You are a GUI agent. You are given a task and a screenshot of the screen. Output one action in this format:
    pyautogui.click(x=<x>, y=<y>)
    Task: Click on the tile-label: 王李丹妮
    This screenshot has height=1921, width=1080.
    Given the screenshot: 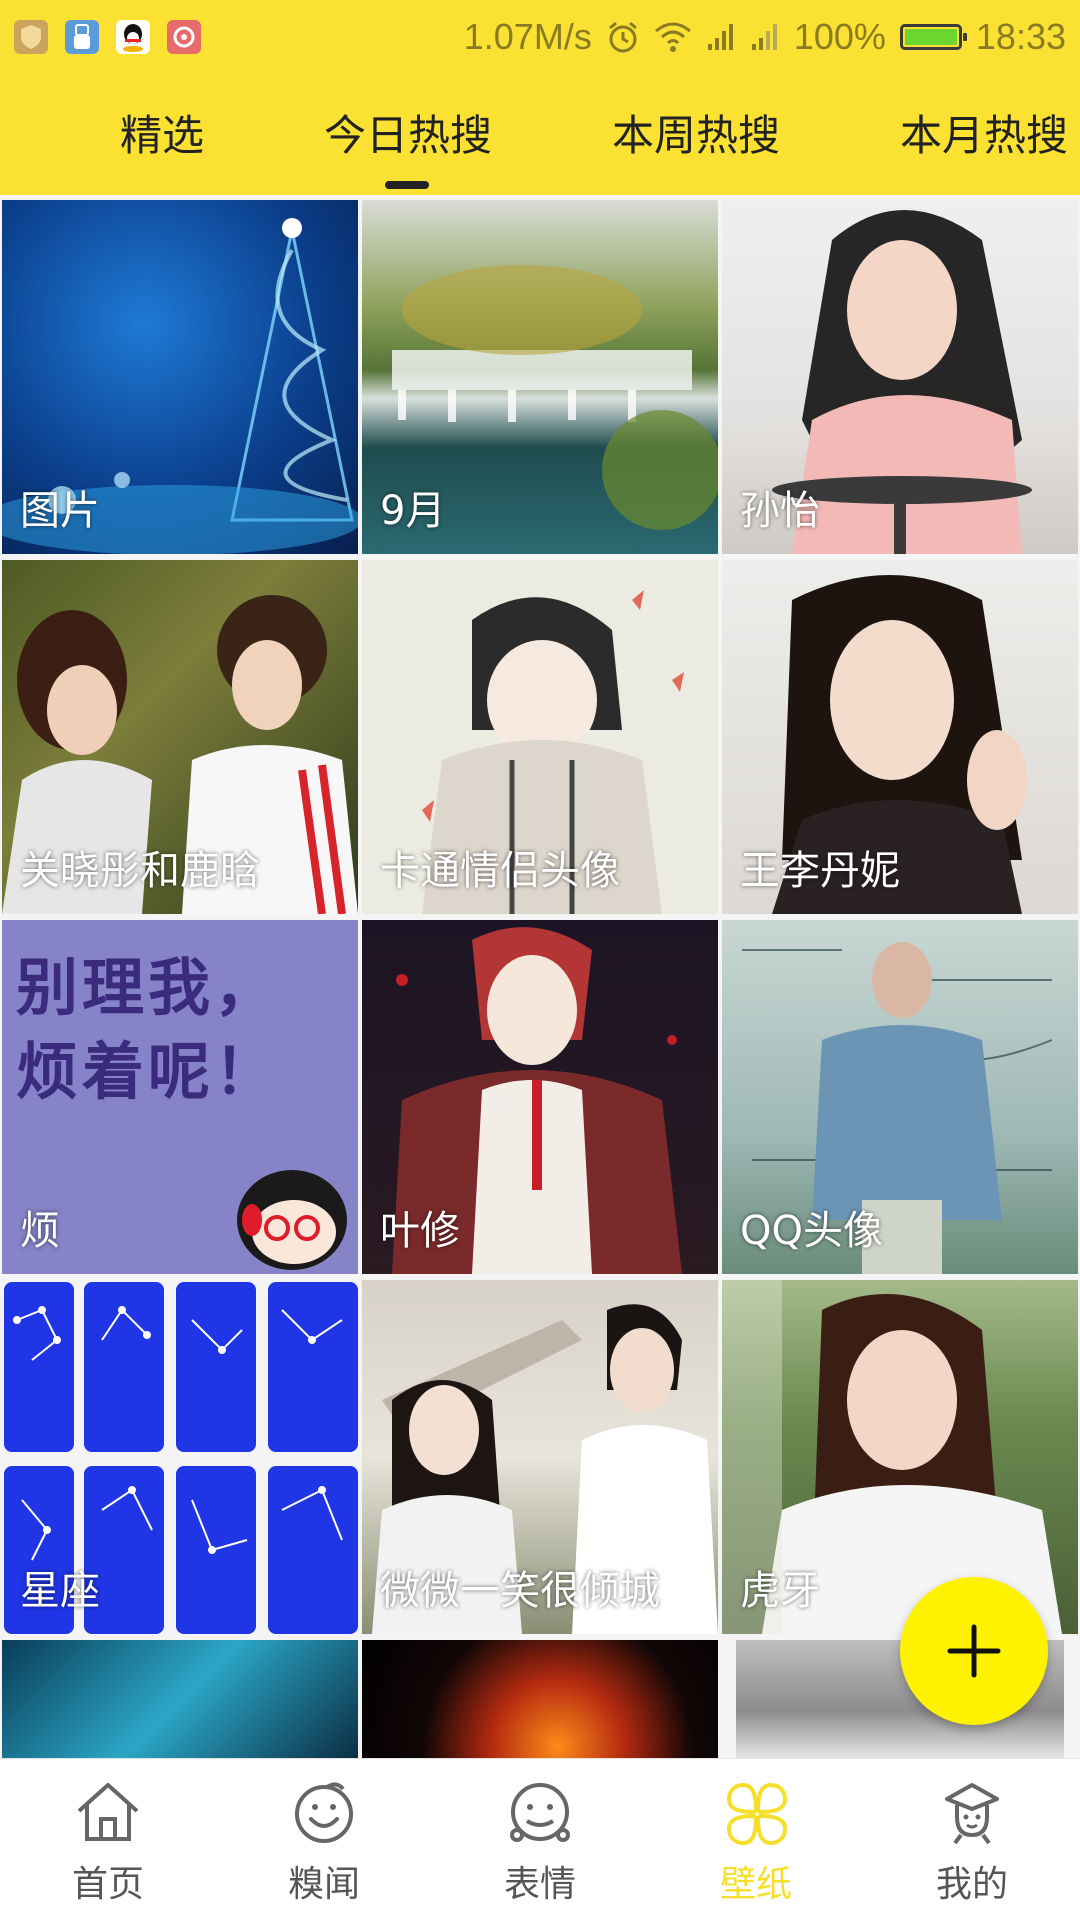 What is the action you would take?
    pyautogui.click(x=820, y=871)
    